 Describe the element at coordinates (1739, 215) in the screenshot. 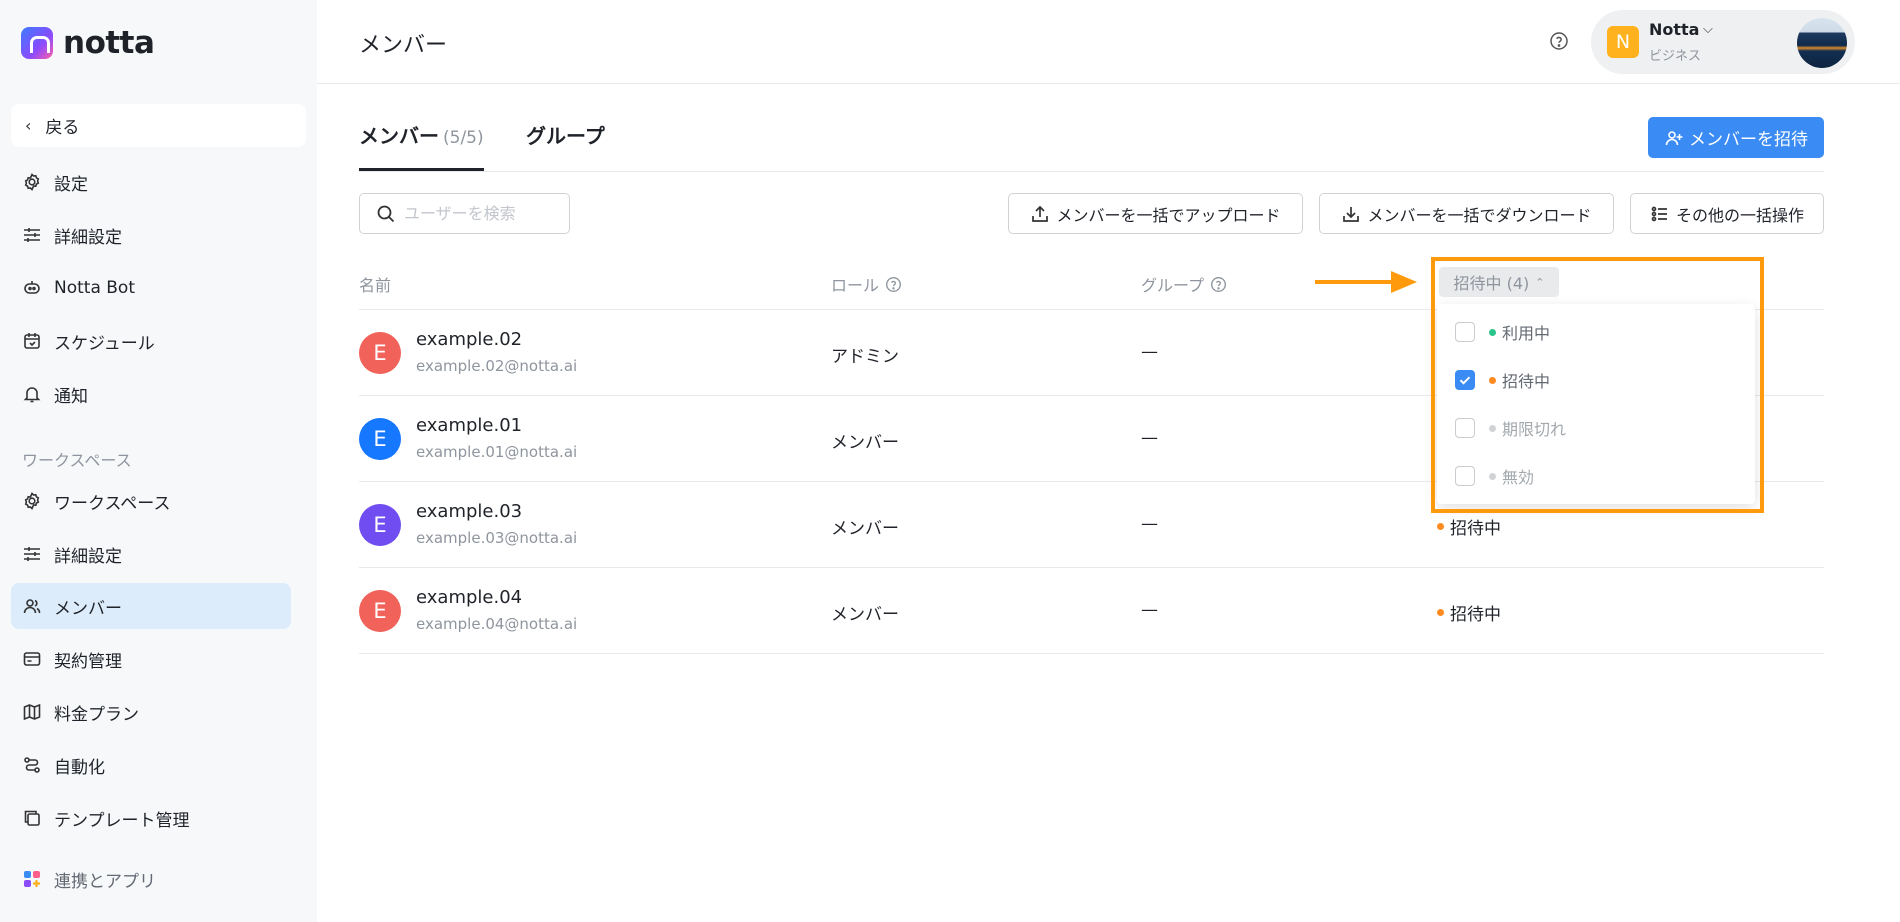

I see `other-bulk-label: その他の一括操作` at that location.